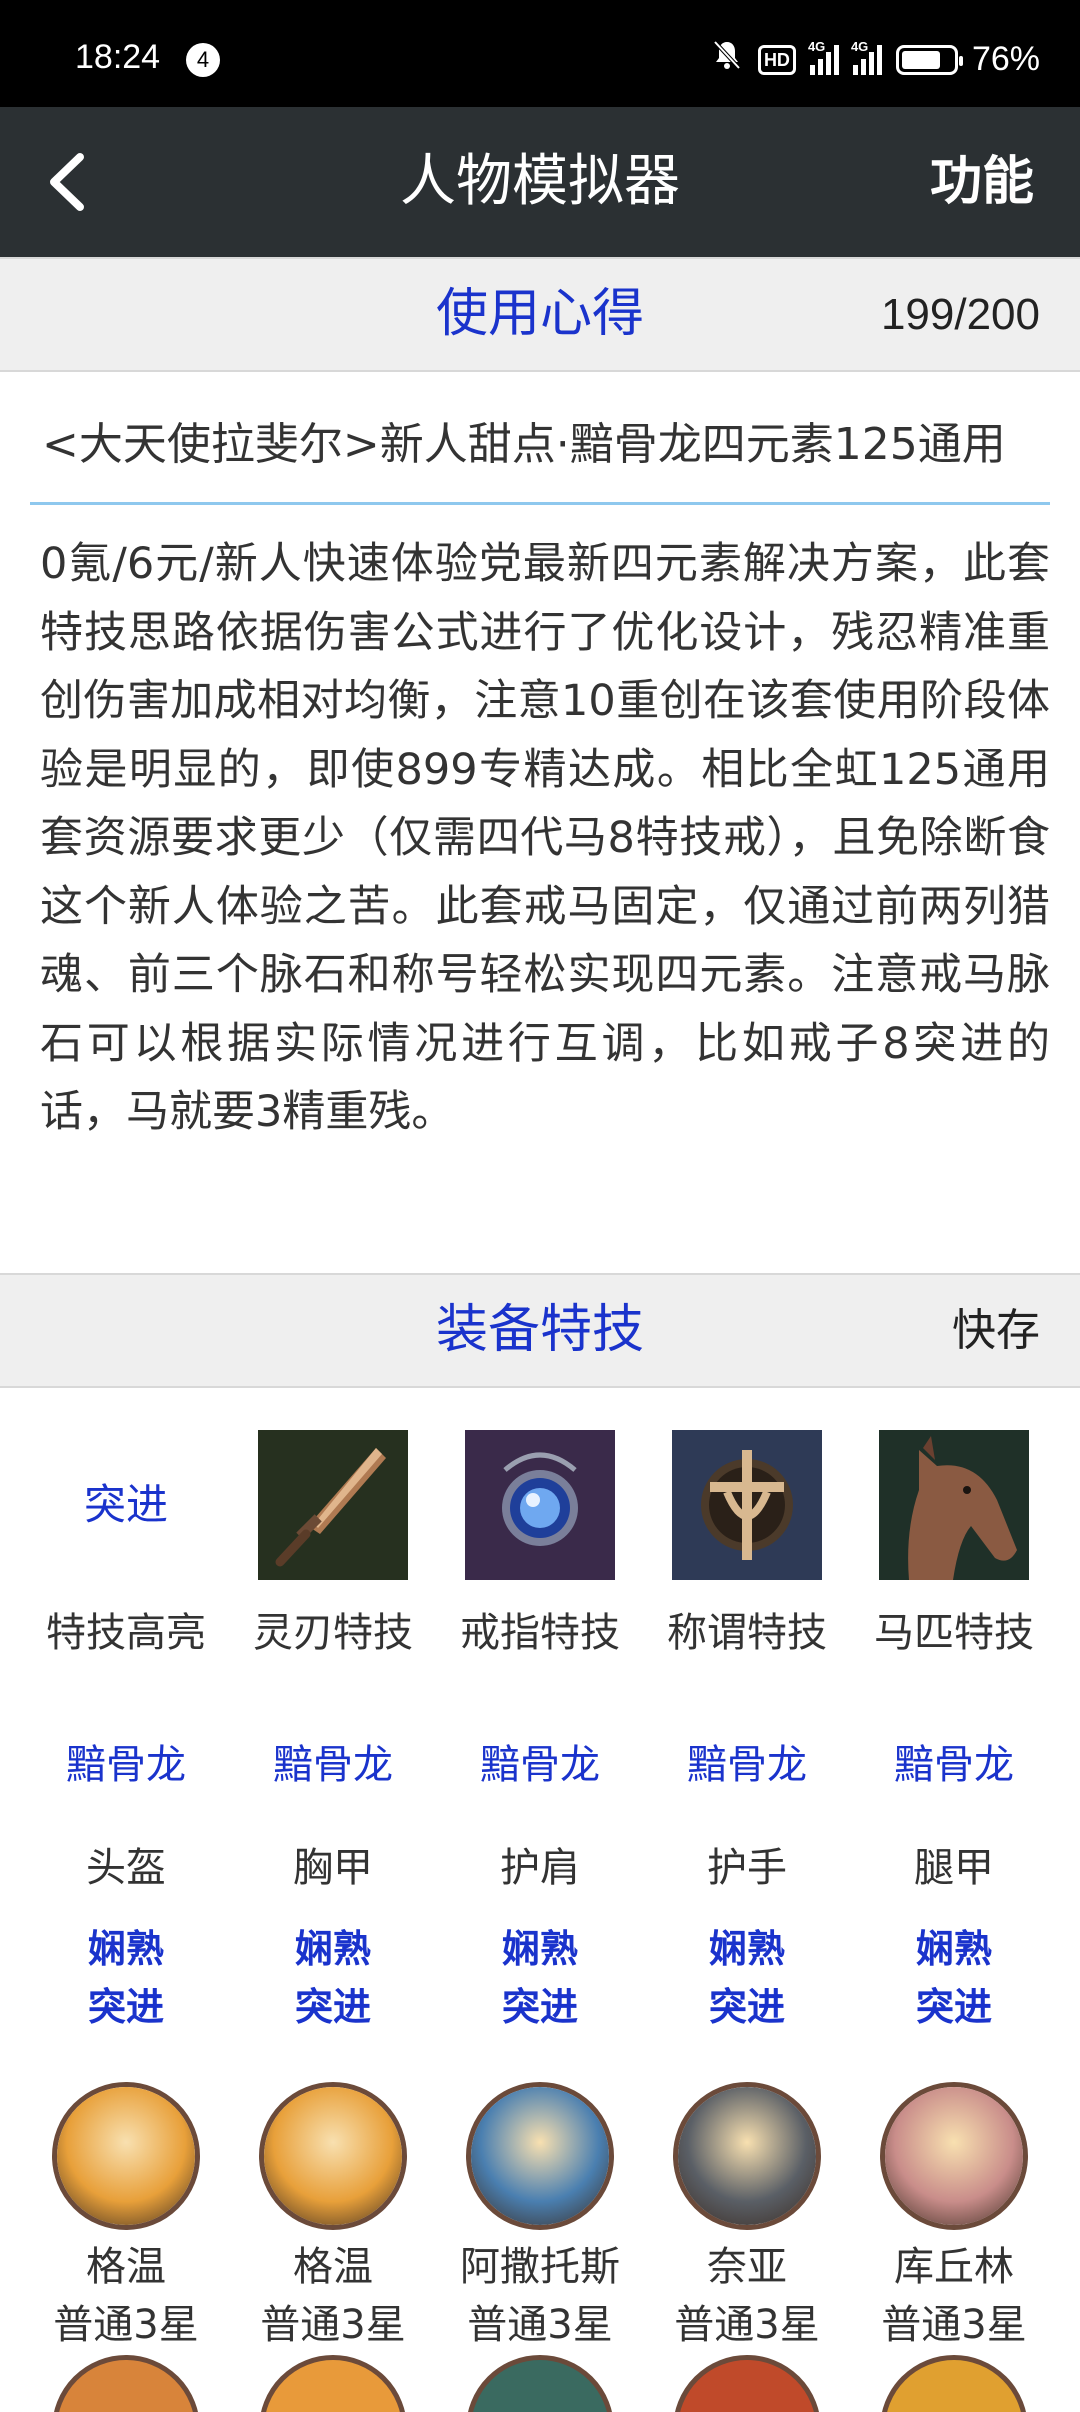 Image resolution: width=1080 pixels, height=2412 pixels. I want to click on app-header: 人物模拟器 功能, so click(540, 182).